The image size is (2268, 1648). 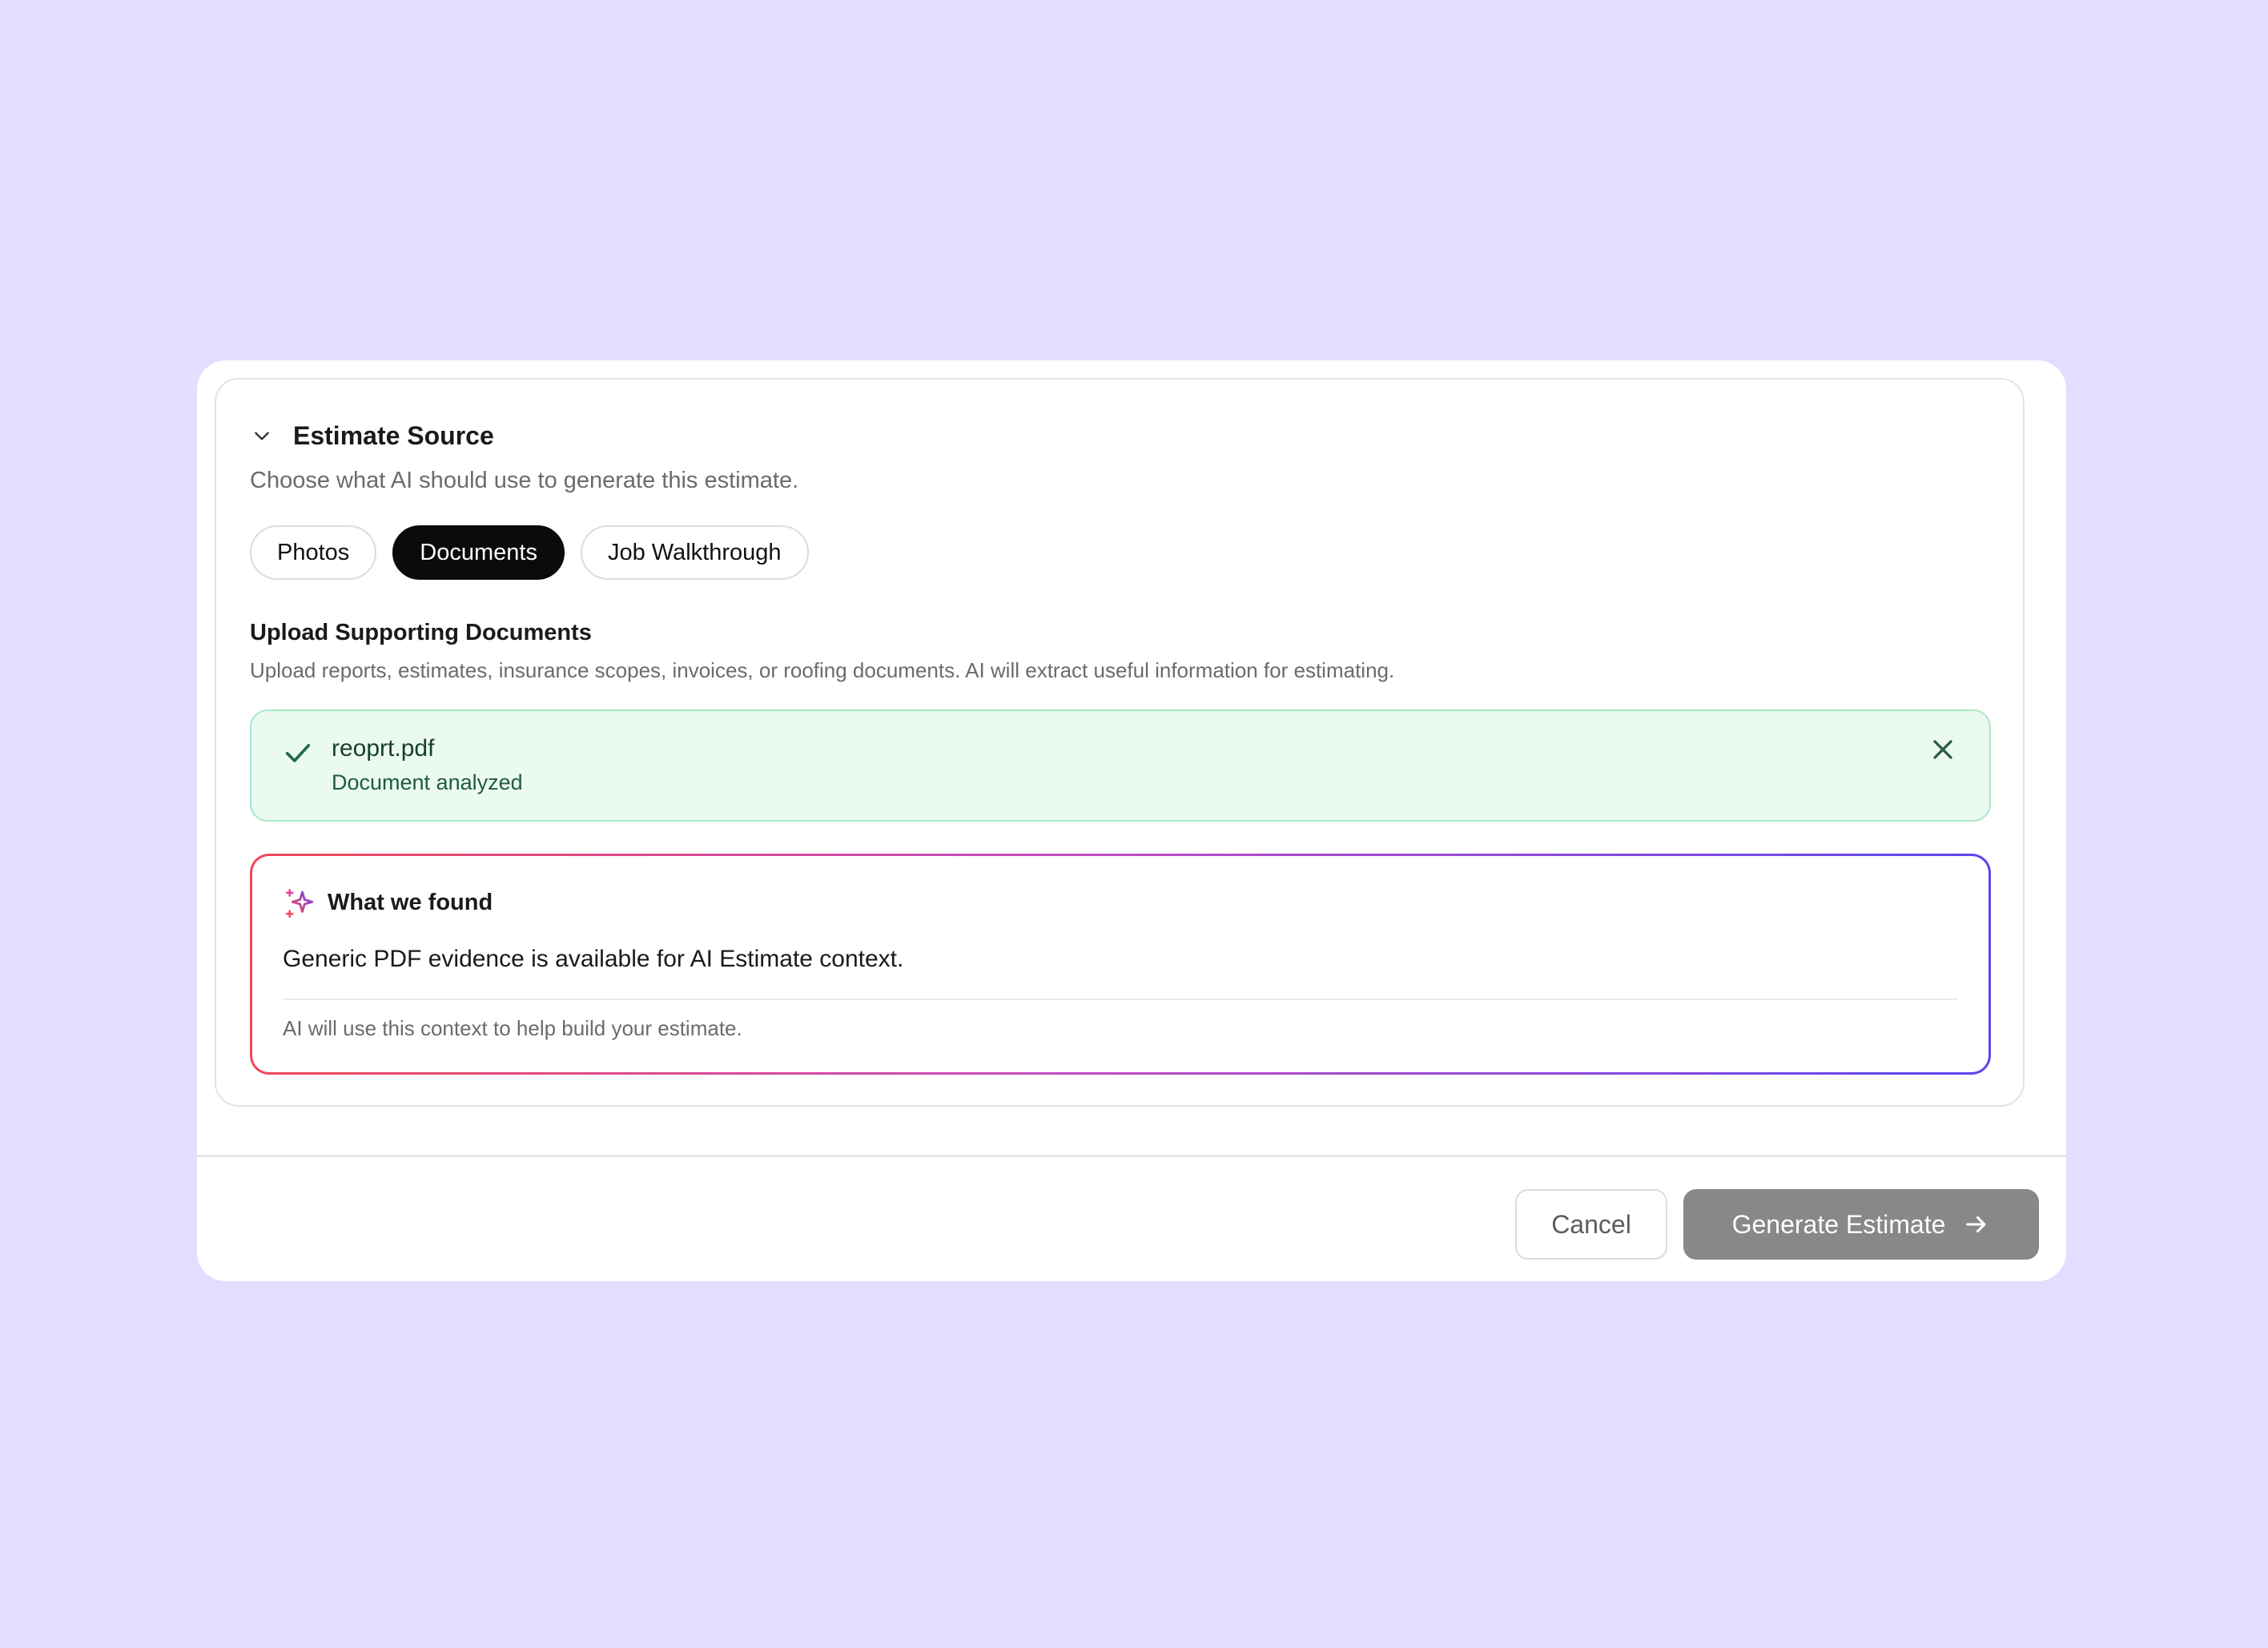 I want to click on file-status: Document analyzed, so click(x=427, y=782).